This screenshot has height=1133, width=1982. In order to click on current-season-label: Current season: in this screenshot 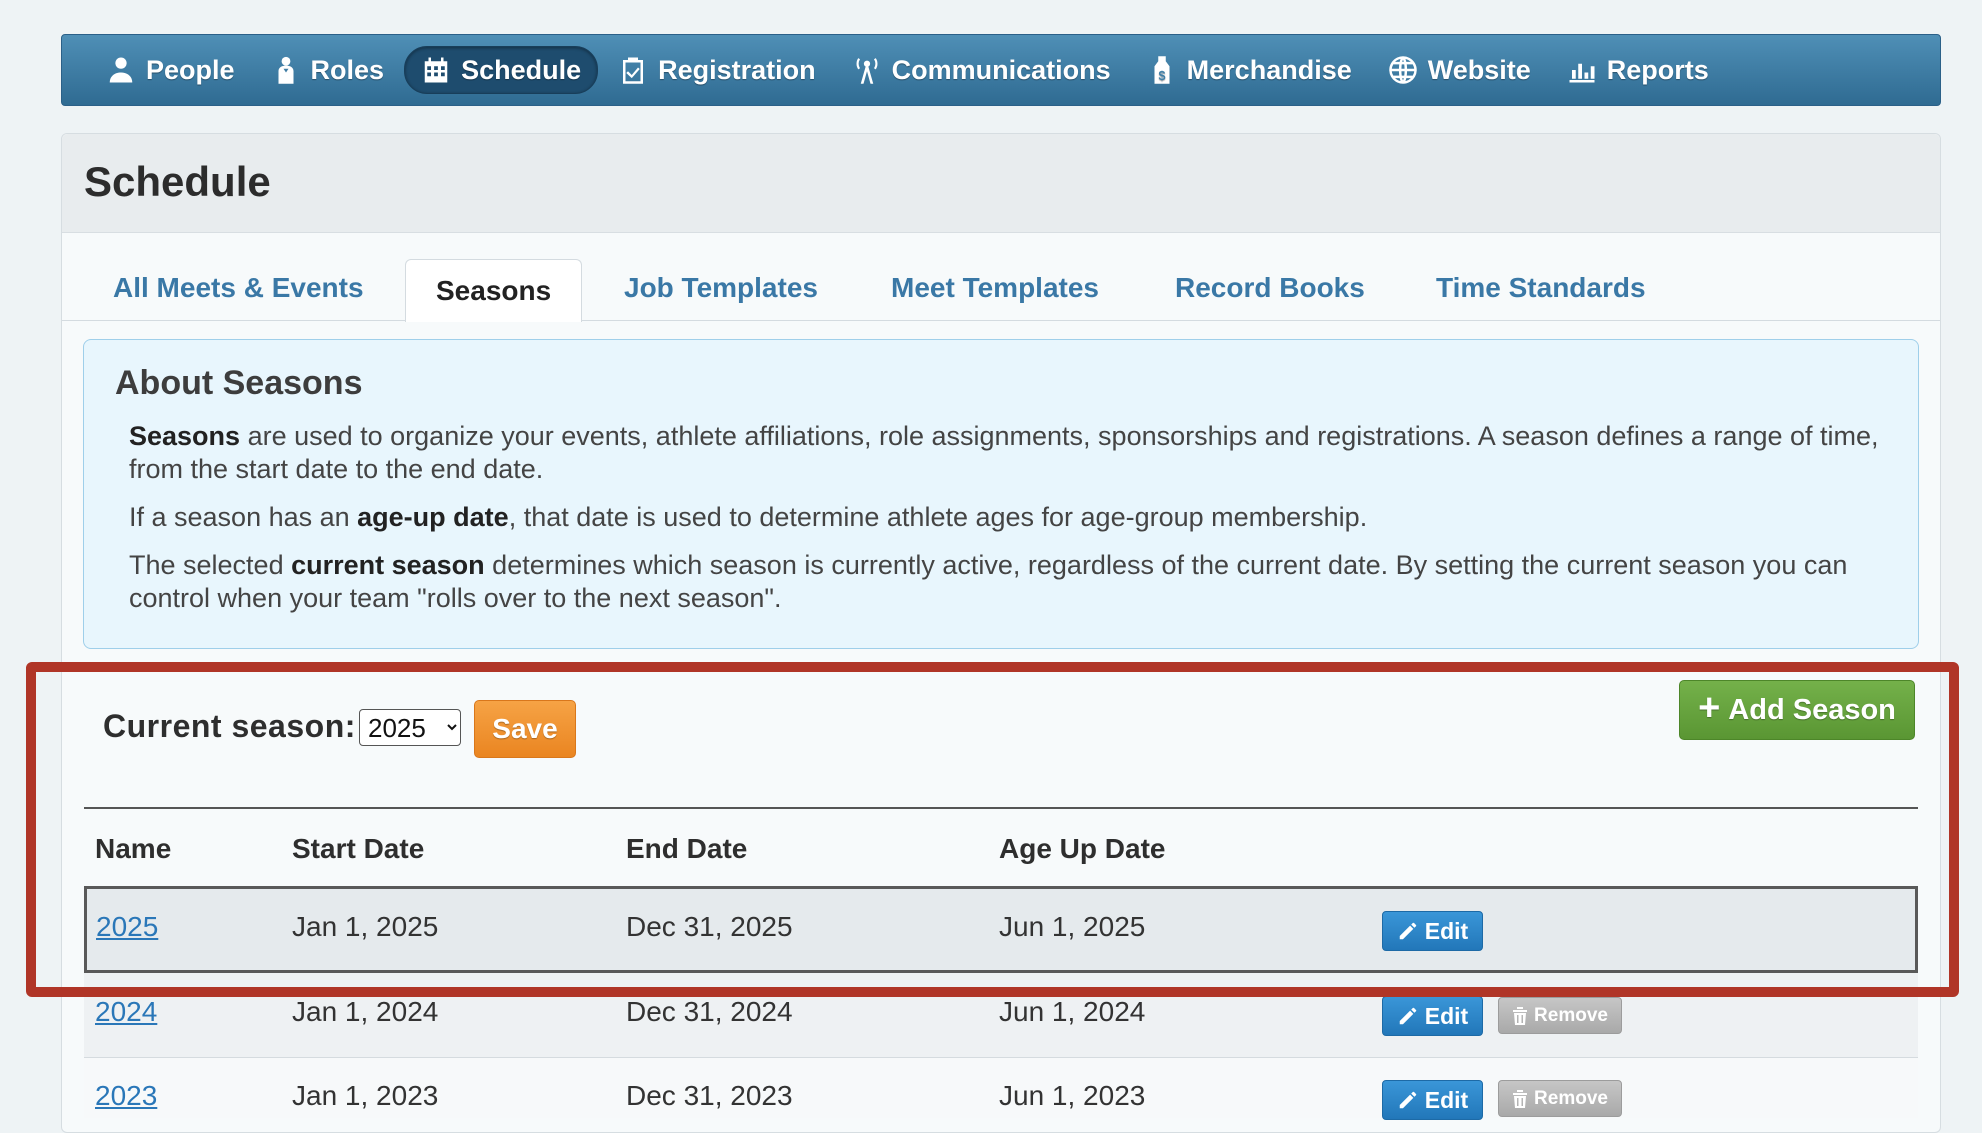, I will do `click(229, 726)`.